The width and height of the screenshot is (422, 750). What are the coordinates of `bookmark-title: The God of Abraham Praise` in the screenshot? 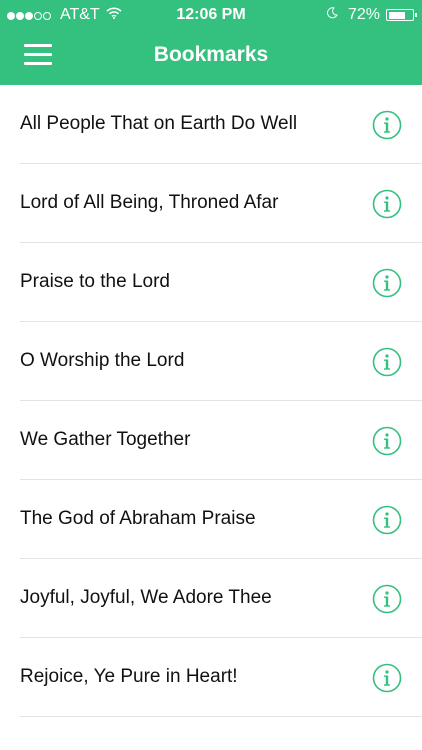 It's located at (138, 518).